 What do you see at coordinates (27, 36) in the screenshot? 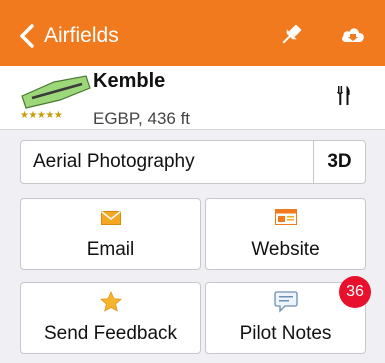
I see `chevron-left-icon` at bounding box center [27, 36].